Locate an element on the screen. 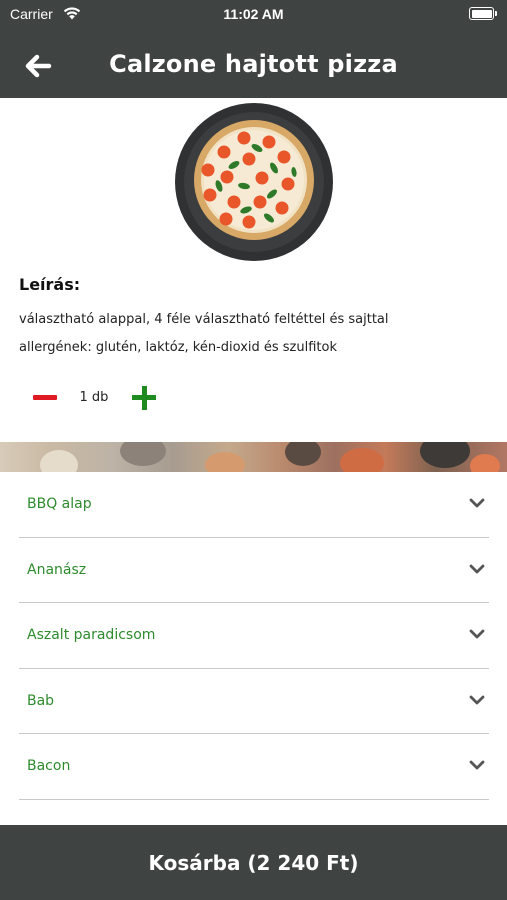 Image resolution: width=507 pixels, height=900 pixels. nav-bar: Calzone hajtott pizza is located at coordinates (253, 67).